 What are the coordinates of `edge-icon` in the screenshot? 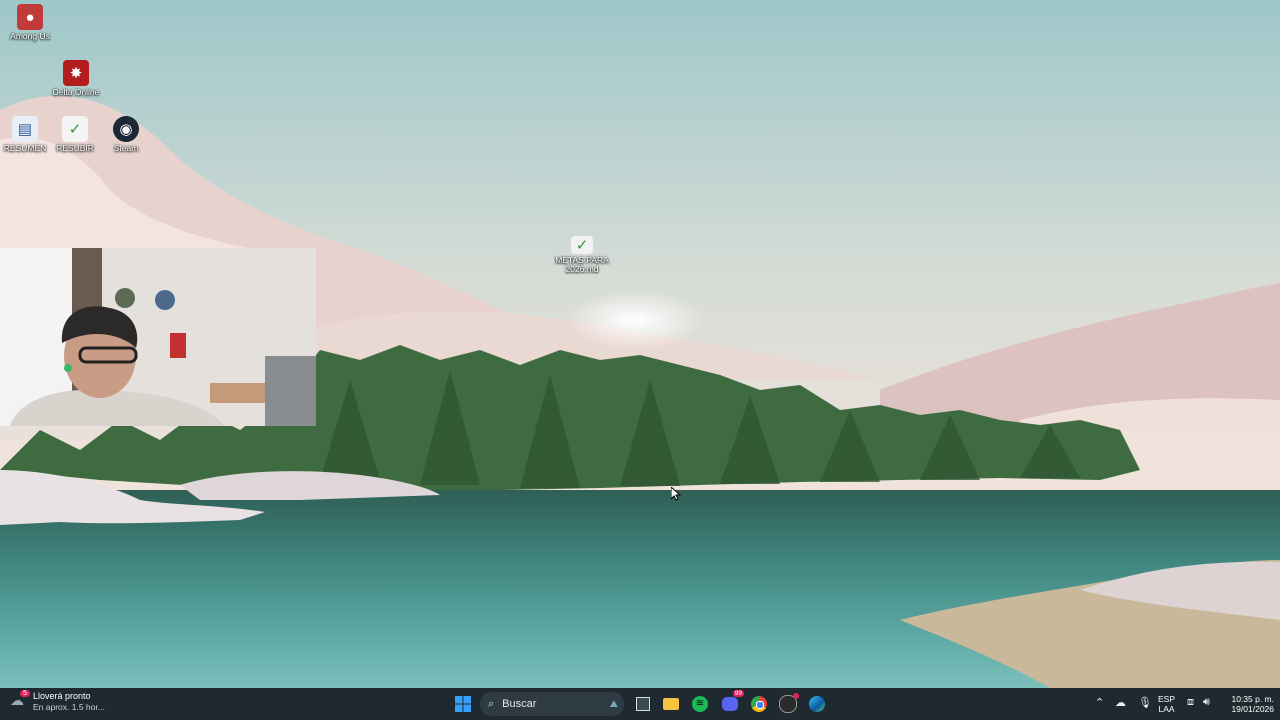 It's located at (817, 704).